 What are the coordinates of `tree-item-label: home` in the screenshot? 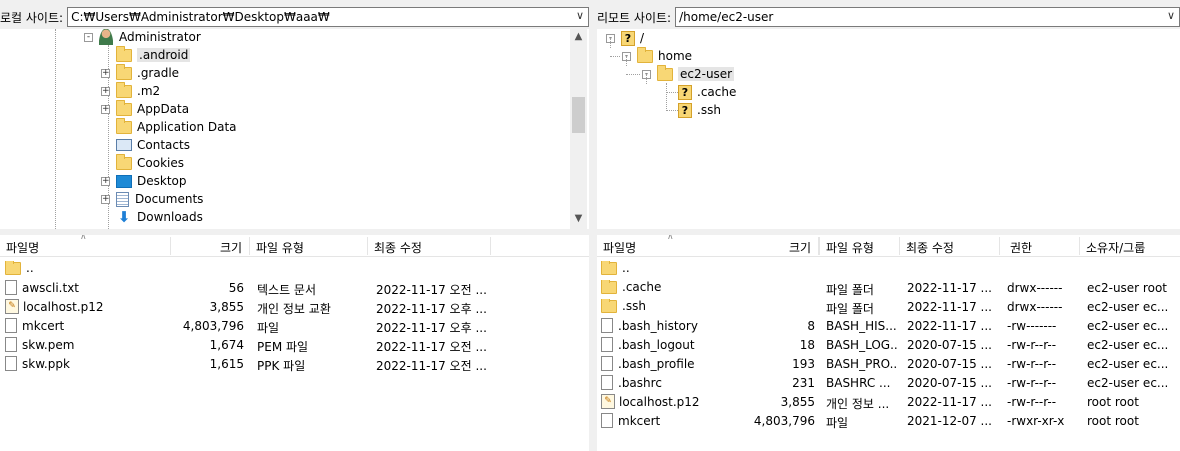 It's located at (675, 56).